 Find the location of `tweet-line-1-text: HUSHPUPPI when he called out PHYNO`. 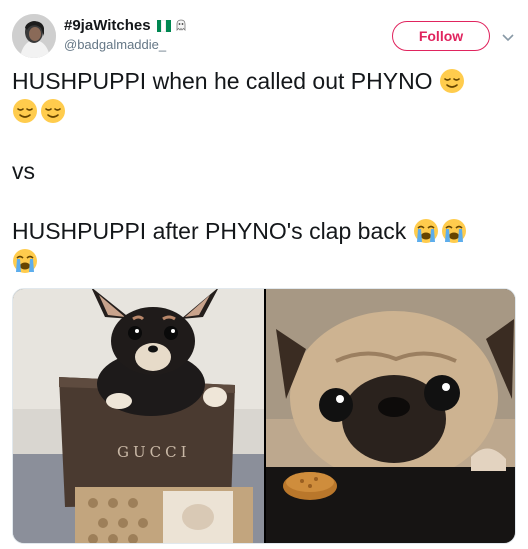

tweet-line-1-text: HUSHPUPPI when he called out PHYNO is located at coordinates (222, 81).